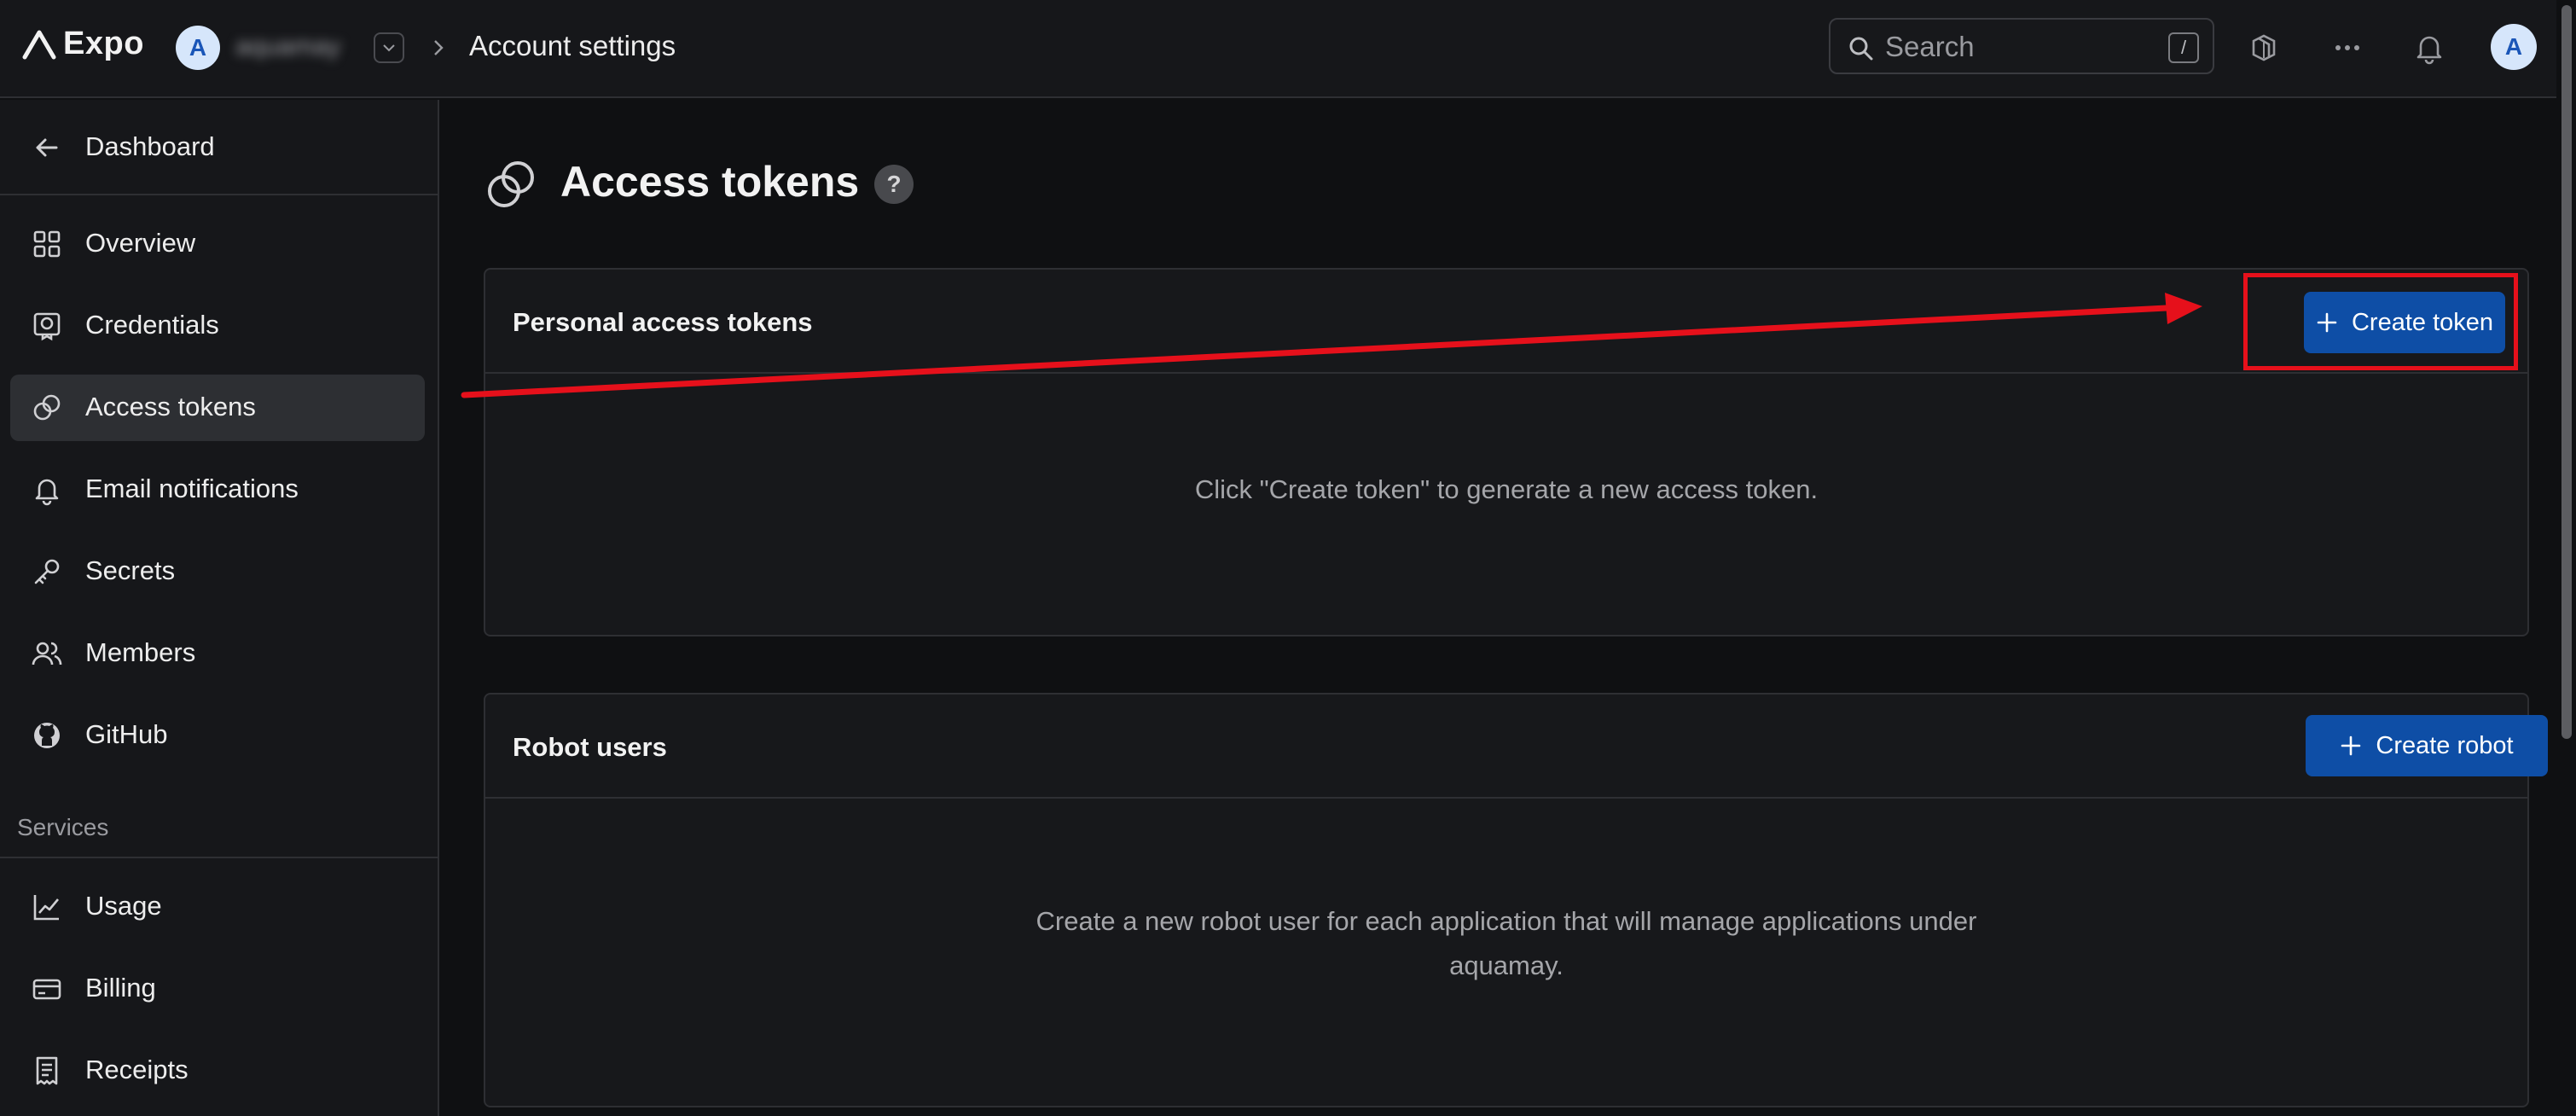  What do you see at coordinates (1516, 747) in the screenshot?
I see `panel-header: Robot users Create robot` at bounding box center [1516, 747].